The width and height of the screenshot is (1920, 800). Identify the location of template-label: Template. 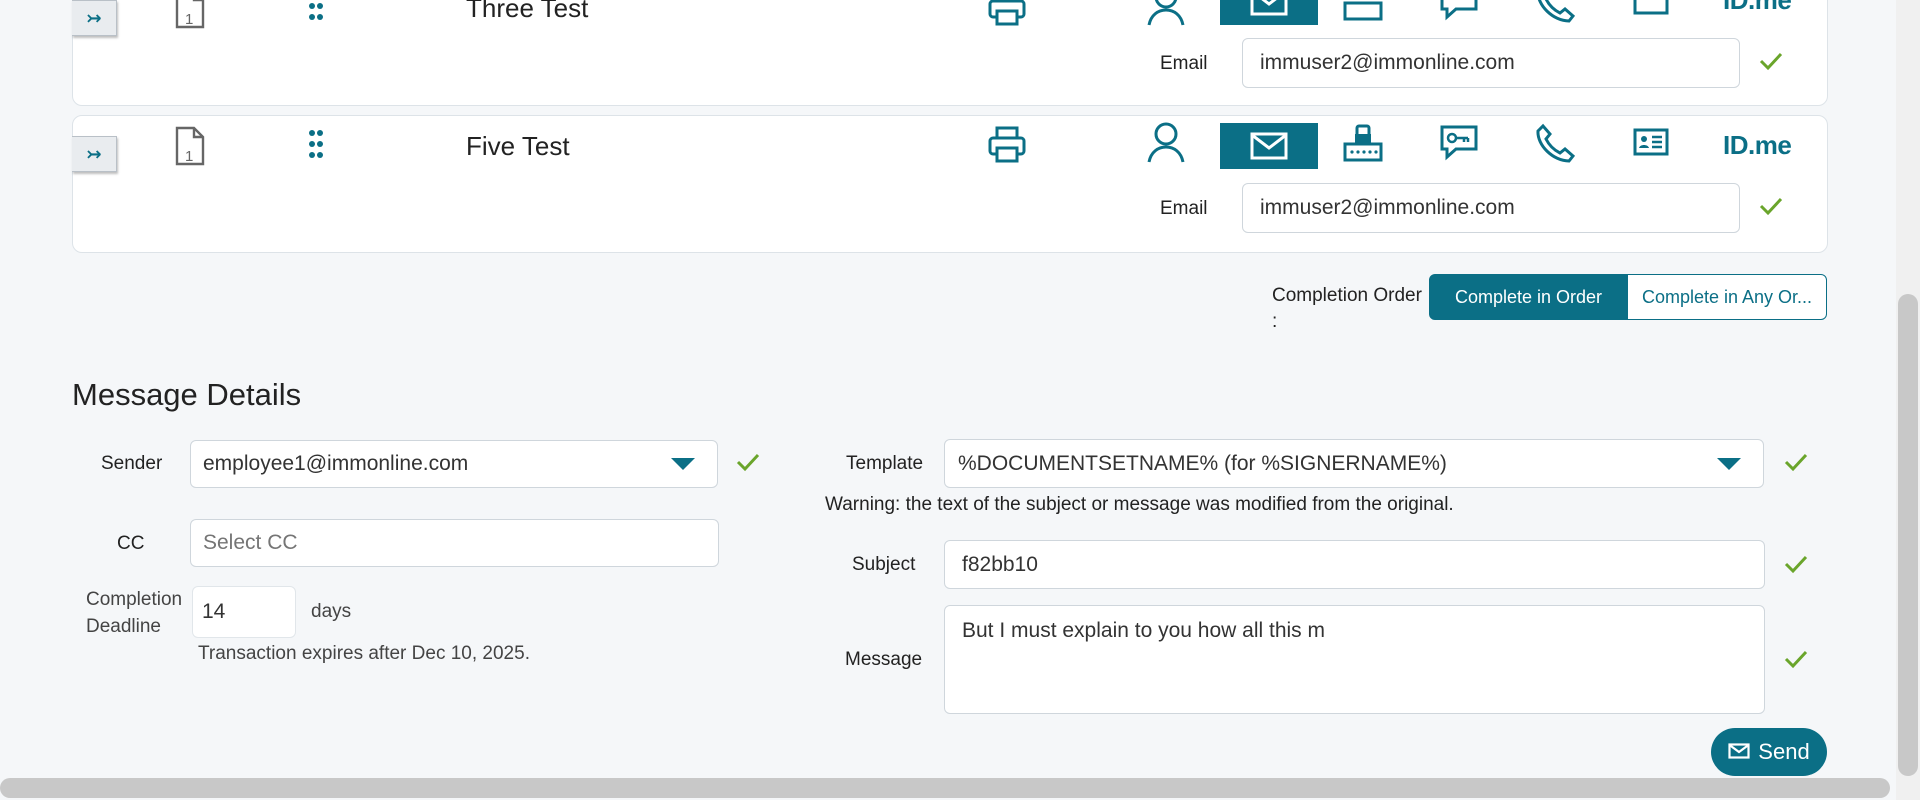
(885, 463).